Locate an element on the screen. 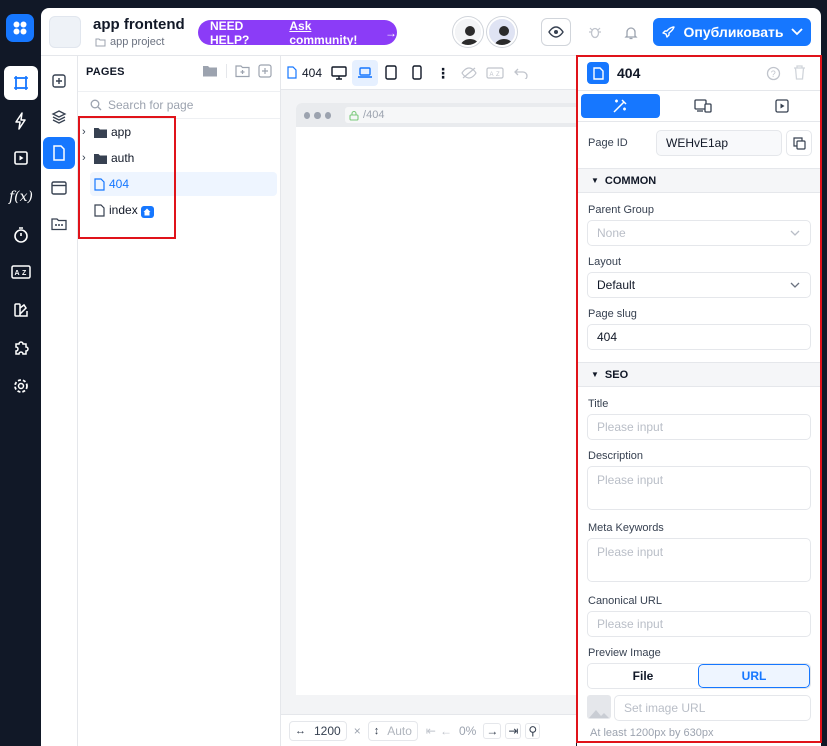 The width and height of the screenshot is (827, 746). copy-page-id-button is located at coordinates (799, 143).